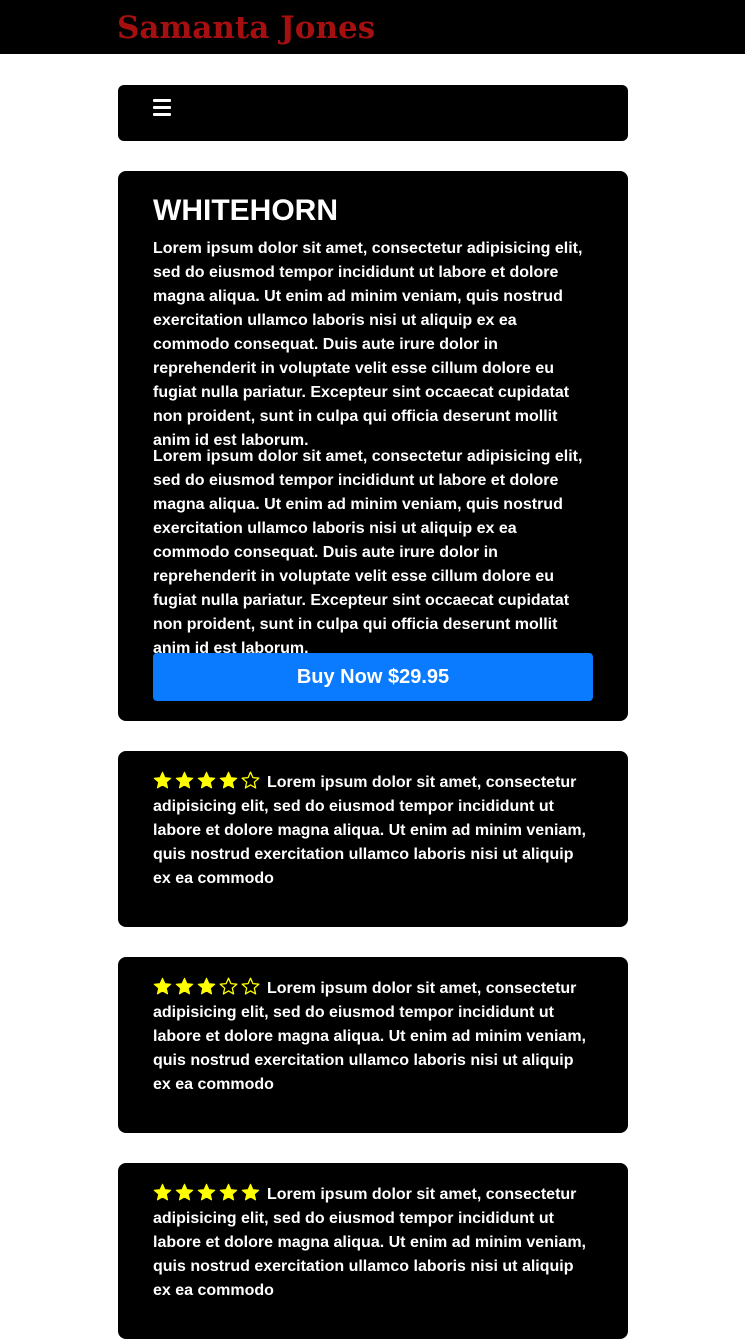  What do you see at coordinates (373, 113) in the screenshot?
I see `navigation-bar` at bounding box center [373, 113].